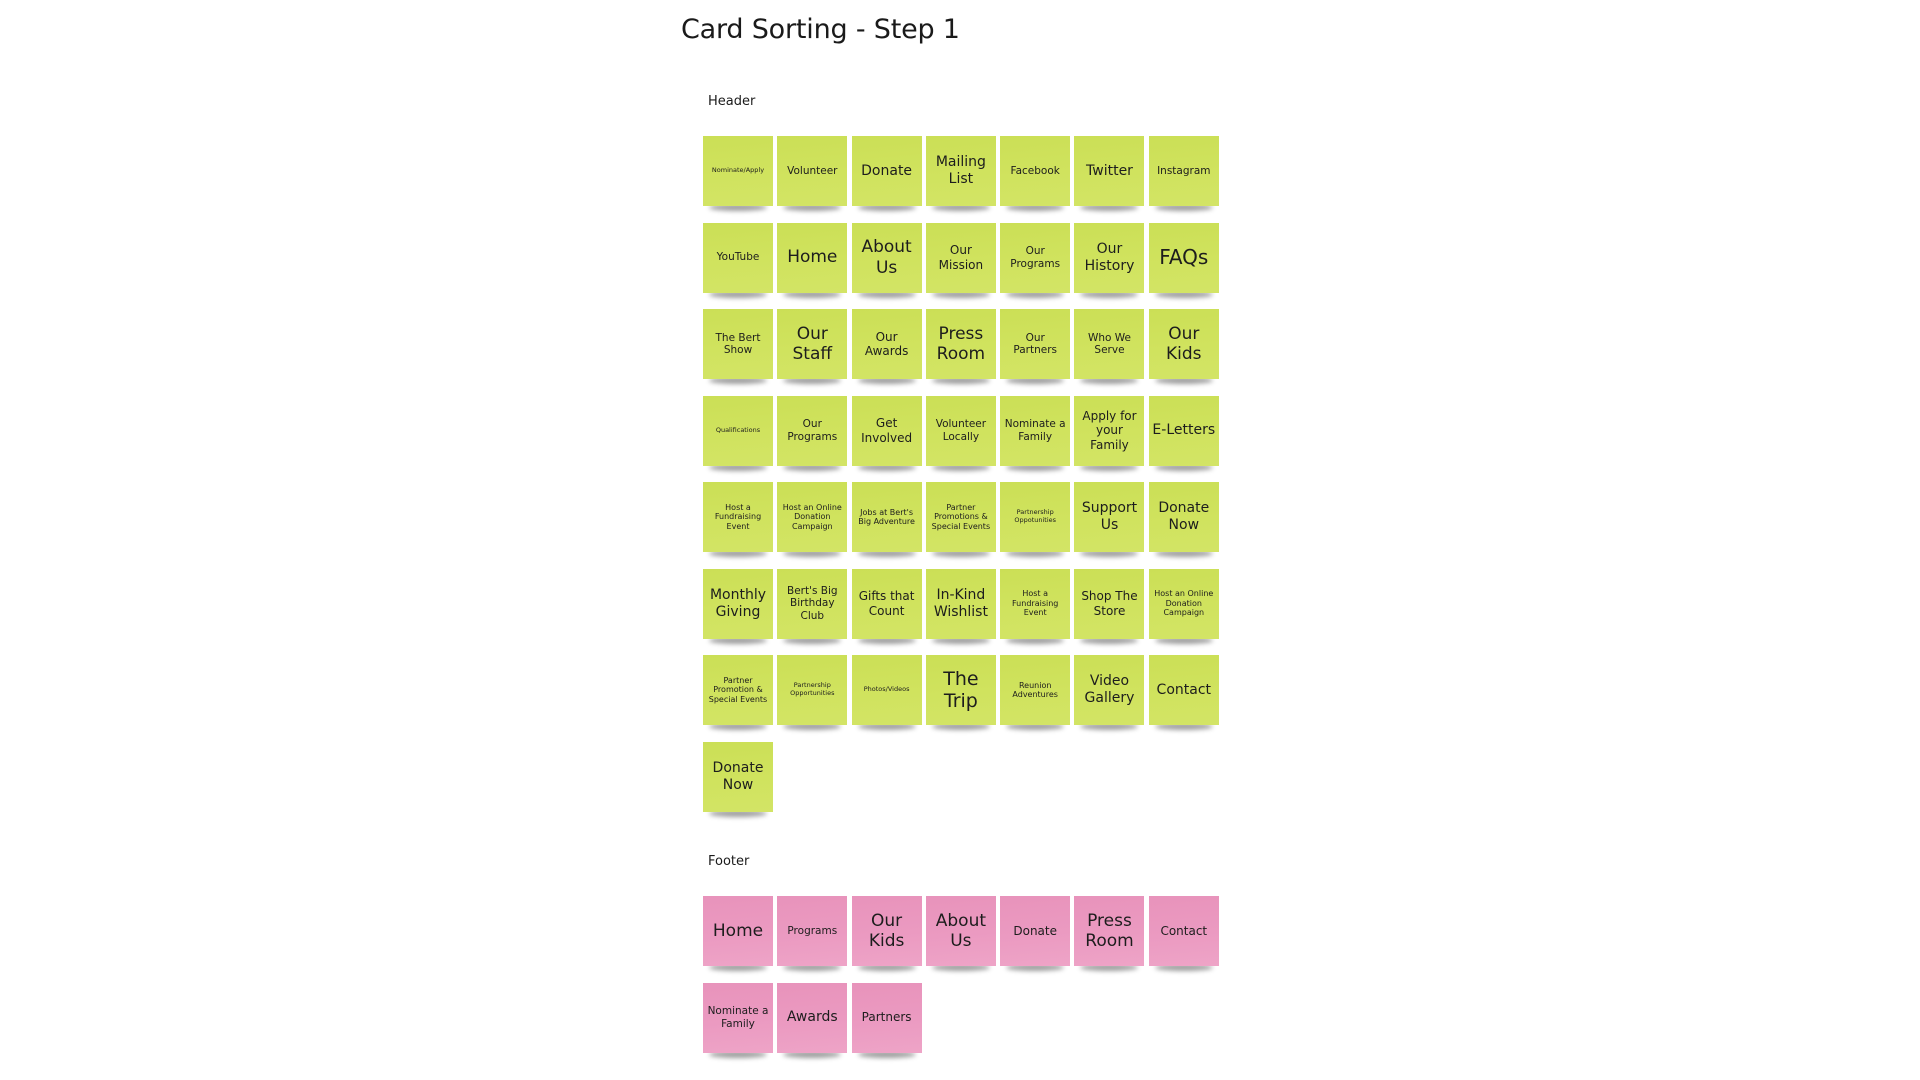  I want to click on sticky-card: Who We Serve, so click(1109, 344).